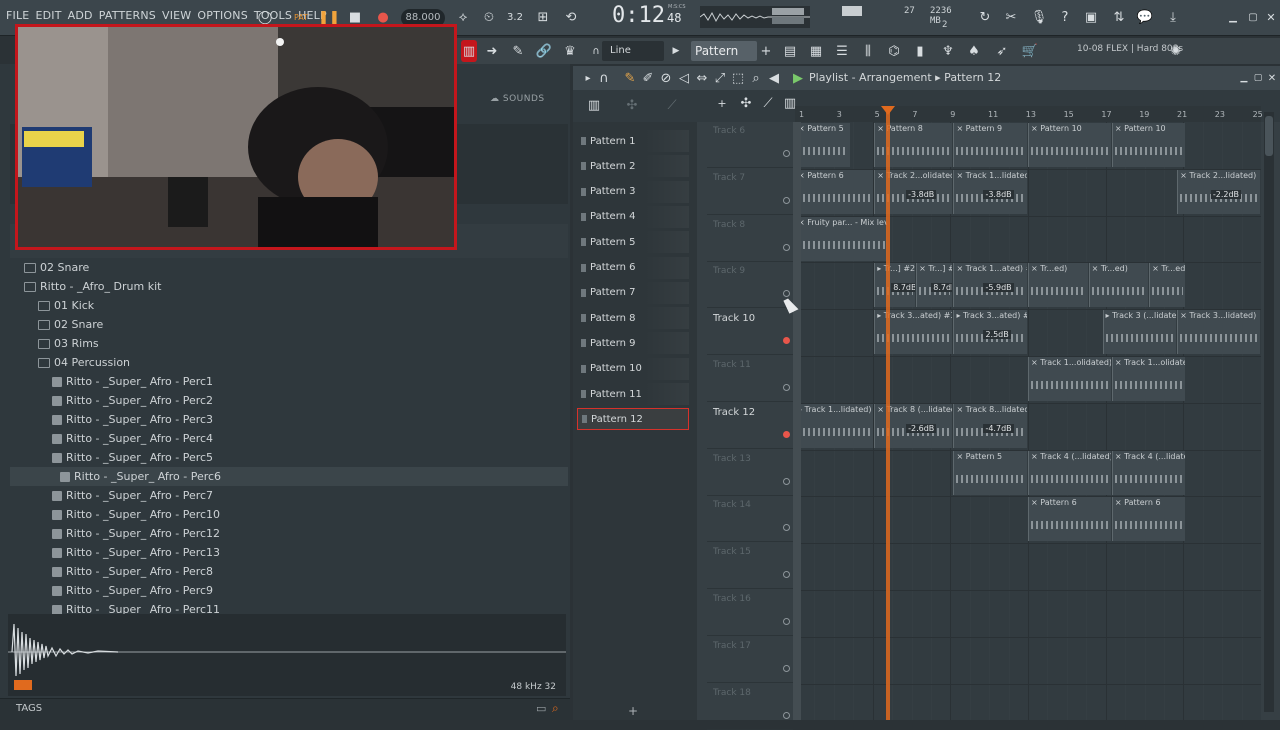  I want to click on playlist-clip: × Track 4 (...lidated), so click(1148, 472).